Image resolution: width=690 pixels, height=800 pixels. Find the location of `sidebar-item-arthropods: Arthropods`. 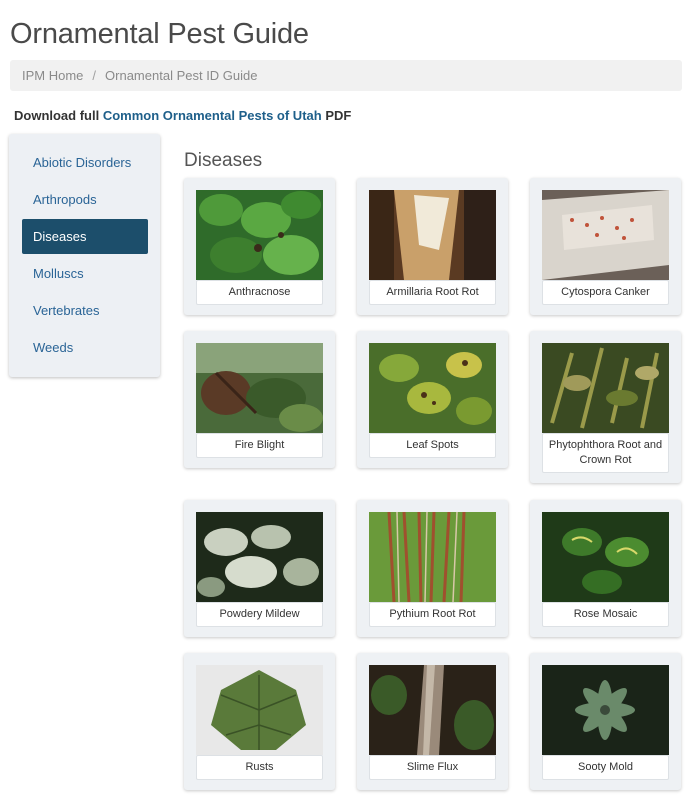

sidebar-item-arthropods: Arthropods is located at coordinates (85, 199).